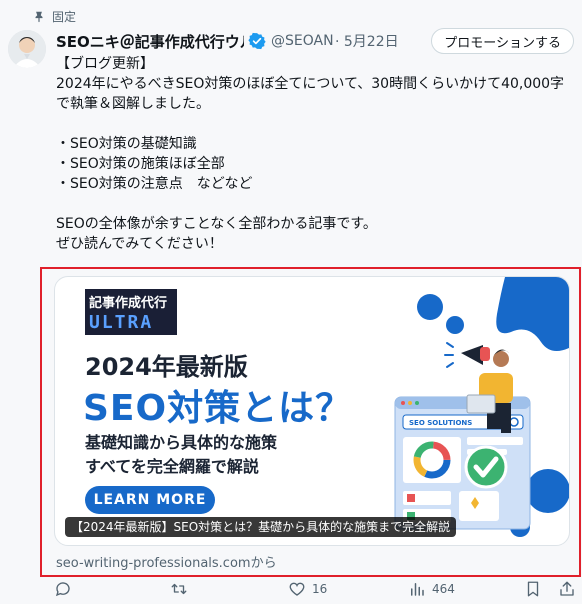  What do you see at coordinates (417, 589) in the screenshot?
I see `analytics-icon` at bounding box center [417, 589].